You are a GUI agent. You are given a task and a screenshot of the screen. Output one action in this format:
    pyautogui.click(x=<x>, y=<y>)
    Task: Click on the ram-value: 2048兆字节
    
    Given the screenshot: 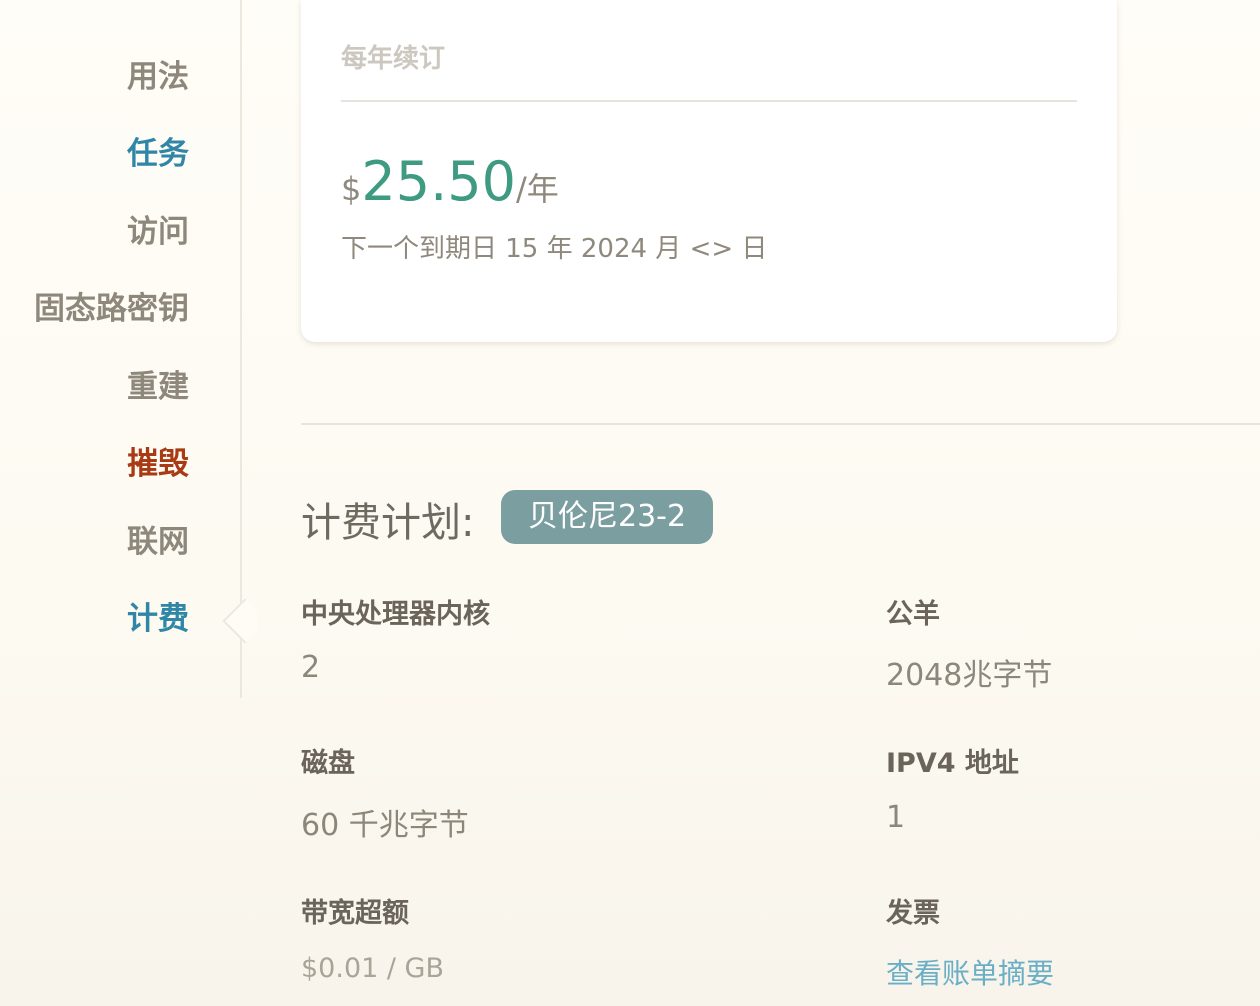 What is the action you would take?
    pyautogui.click(x=969, y=675)
    